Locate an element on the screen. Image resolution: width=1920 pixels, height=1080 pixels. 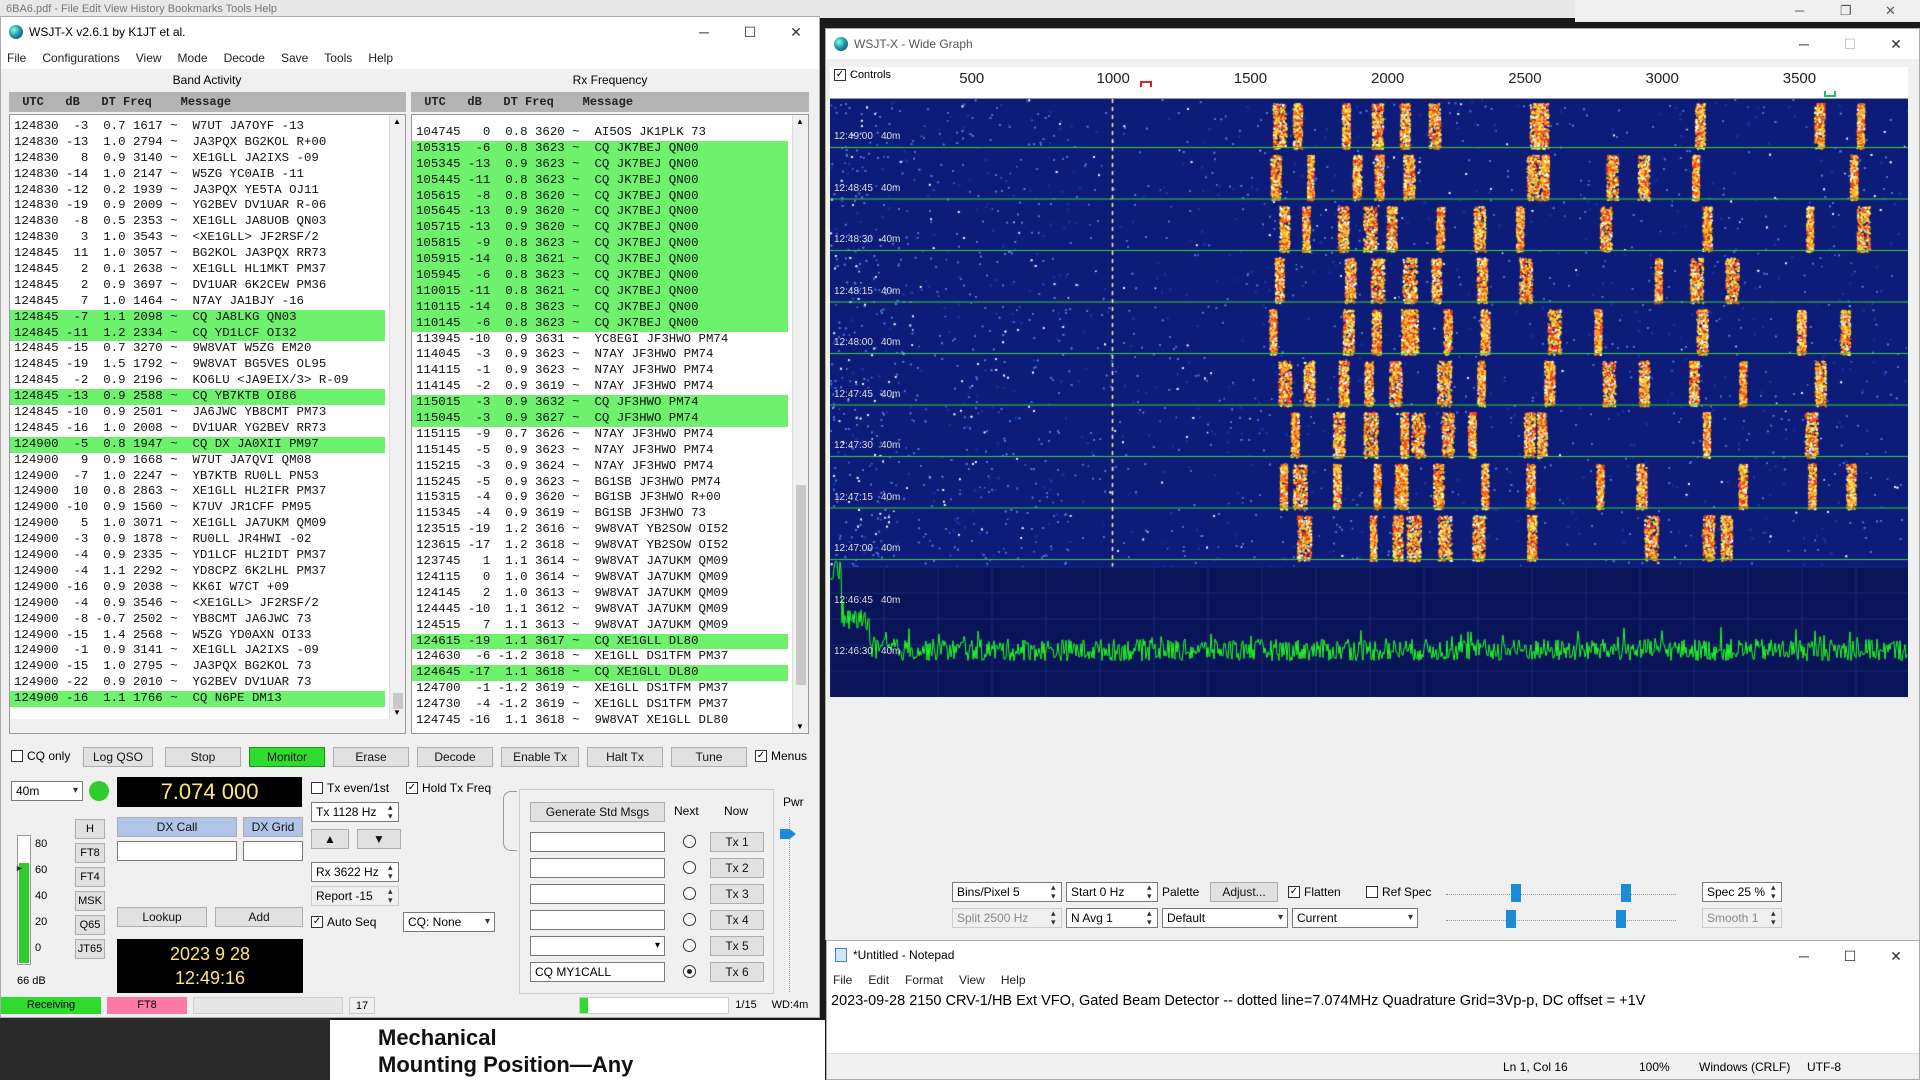
mode-button-jt65: JT65 is located at coordinates (90, 949).